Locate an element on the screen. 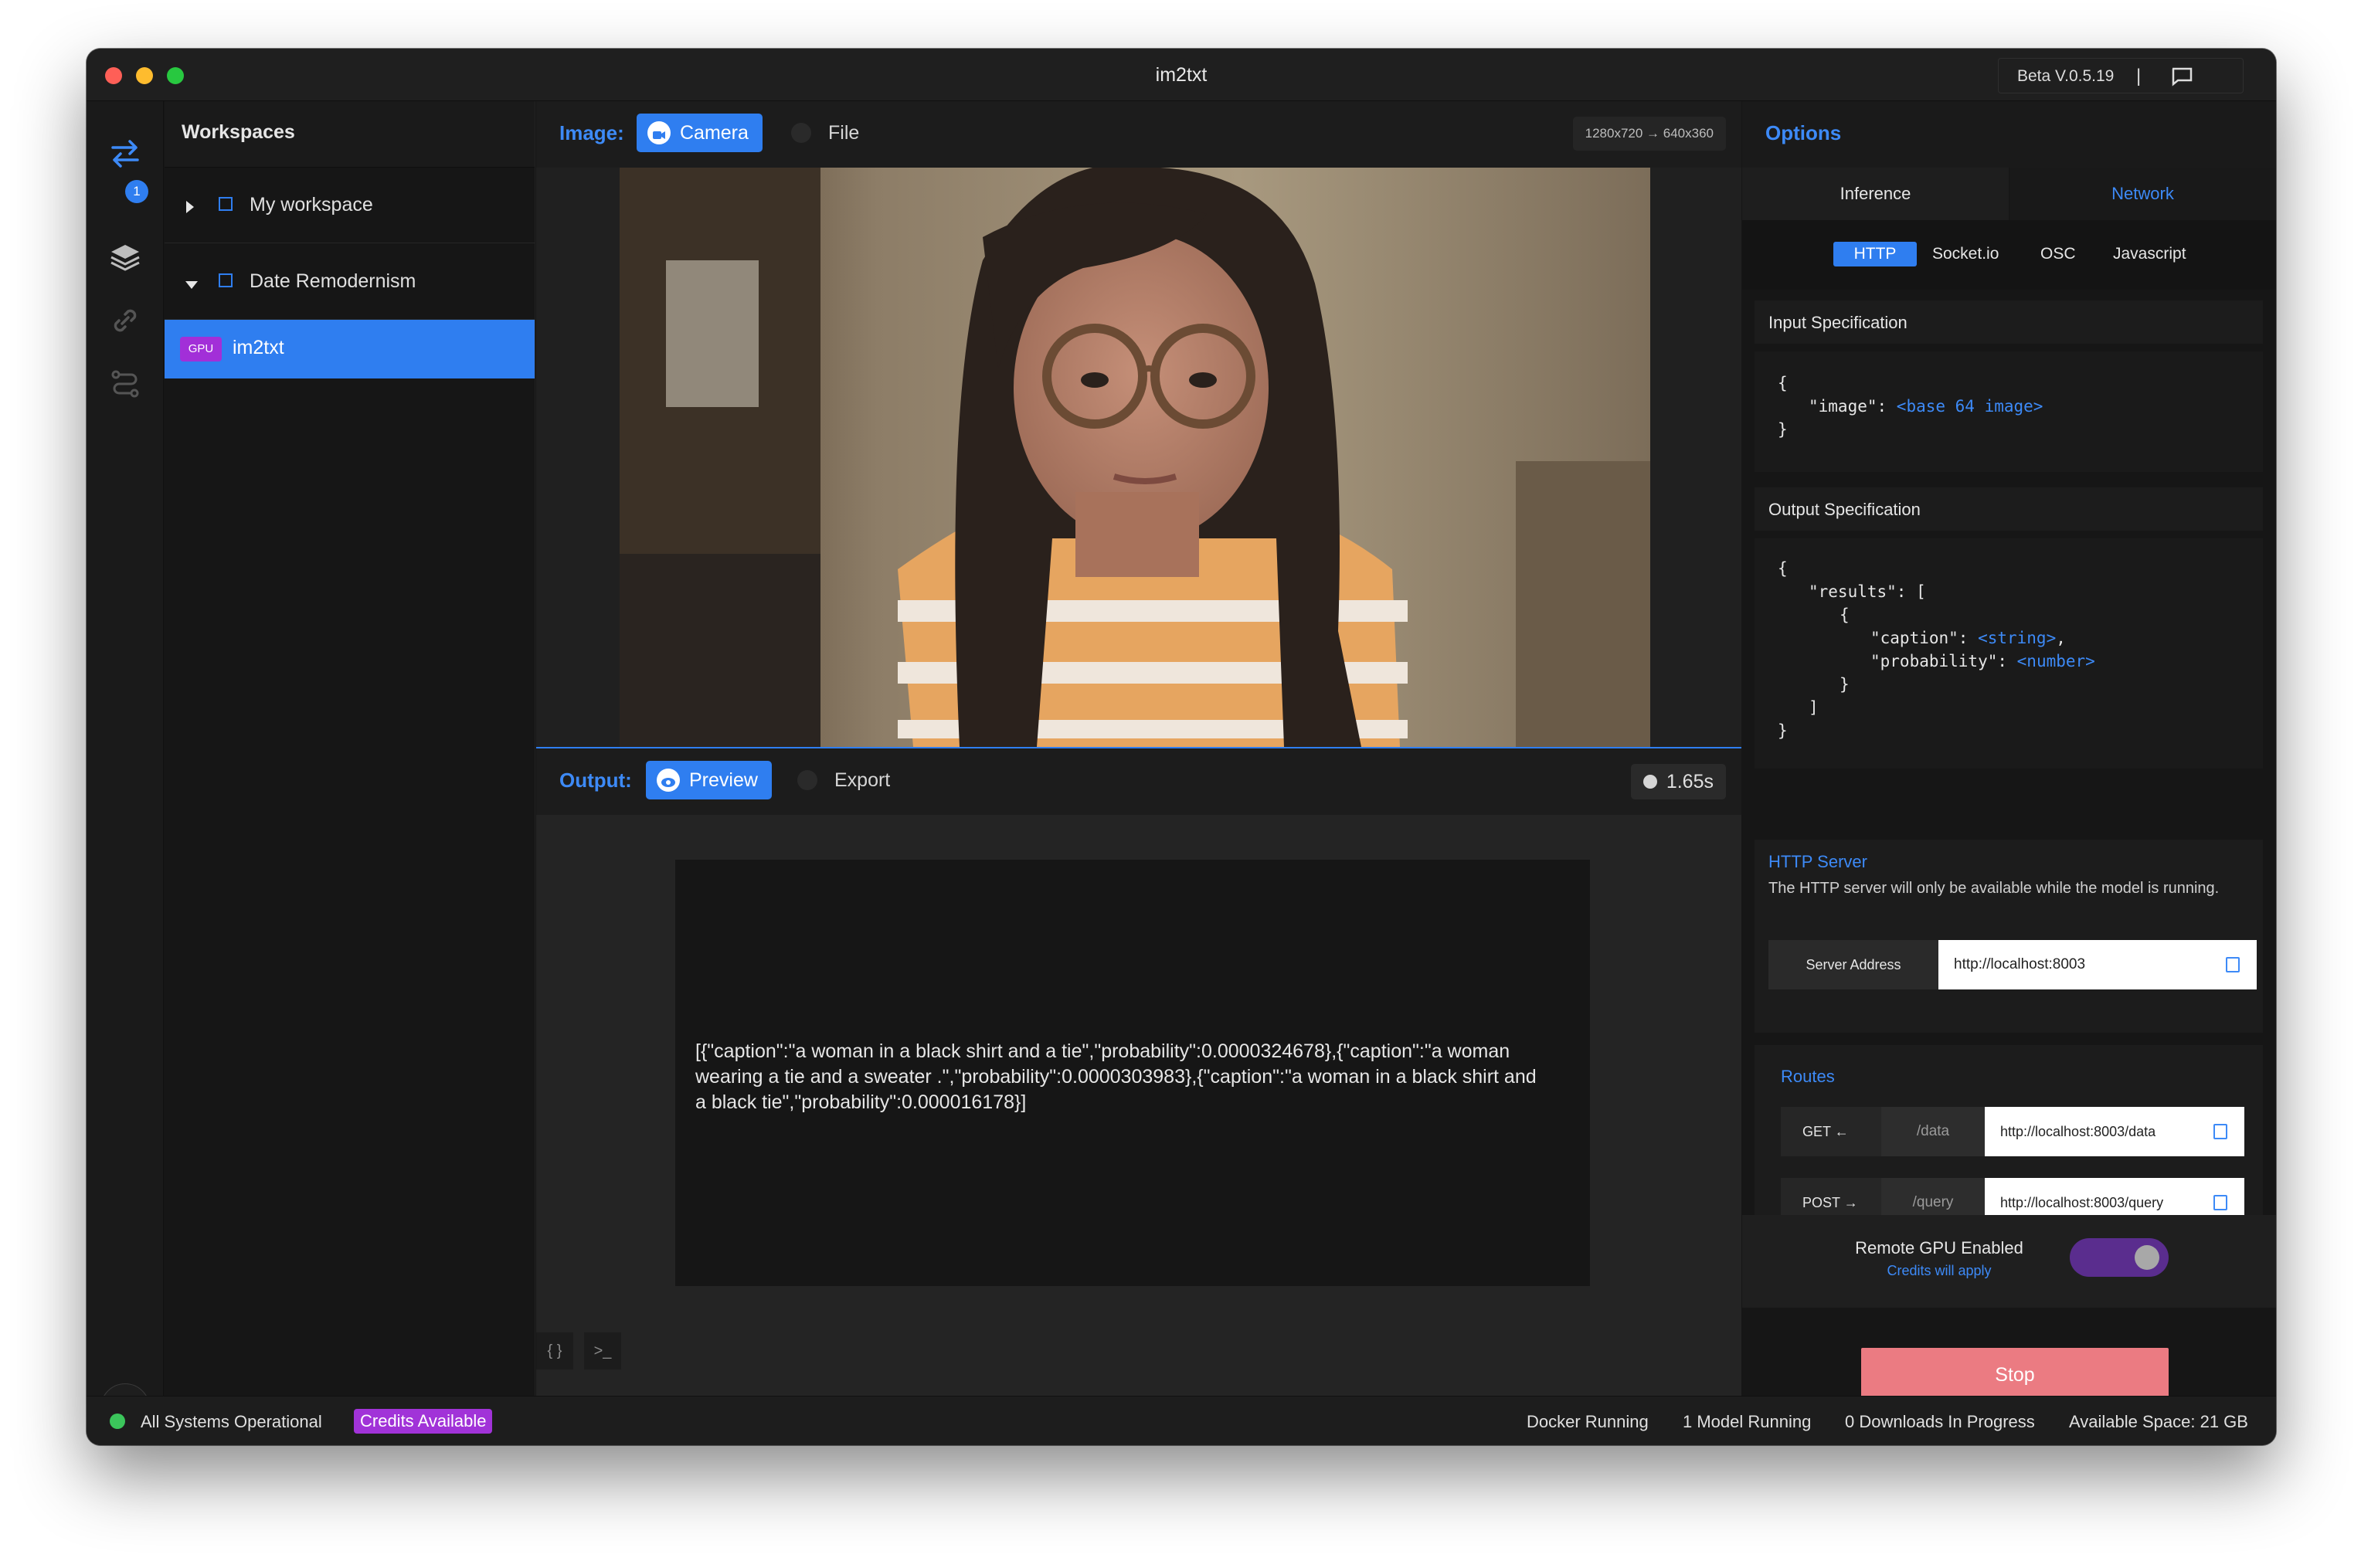 The image size is (2361, 1568). models-status: 1 Model Running is located at coordinates (1748, 1421).